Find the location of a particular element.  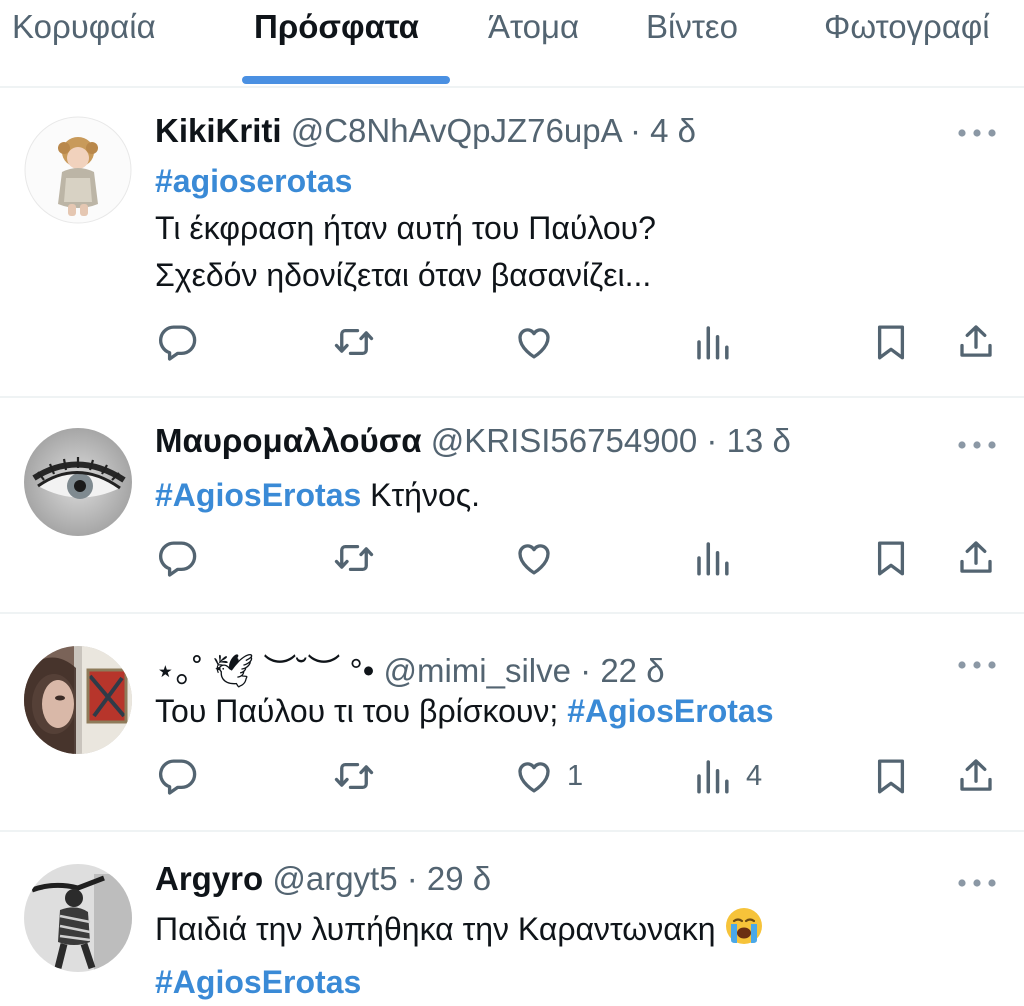

avatar-portrait-image is located at coordinates (78, 700).